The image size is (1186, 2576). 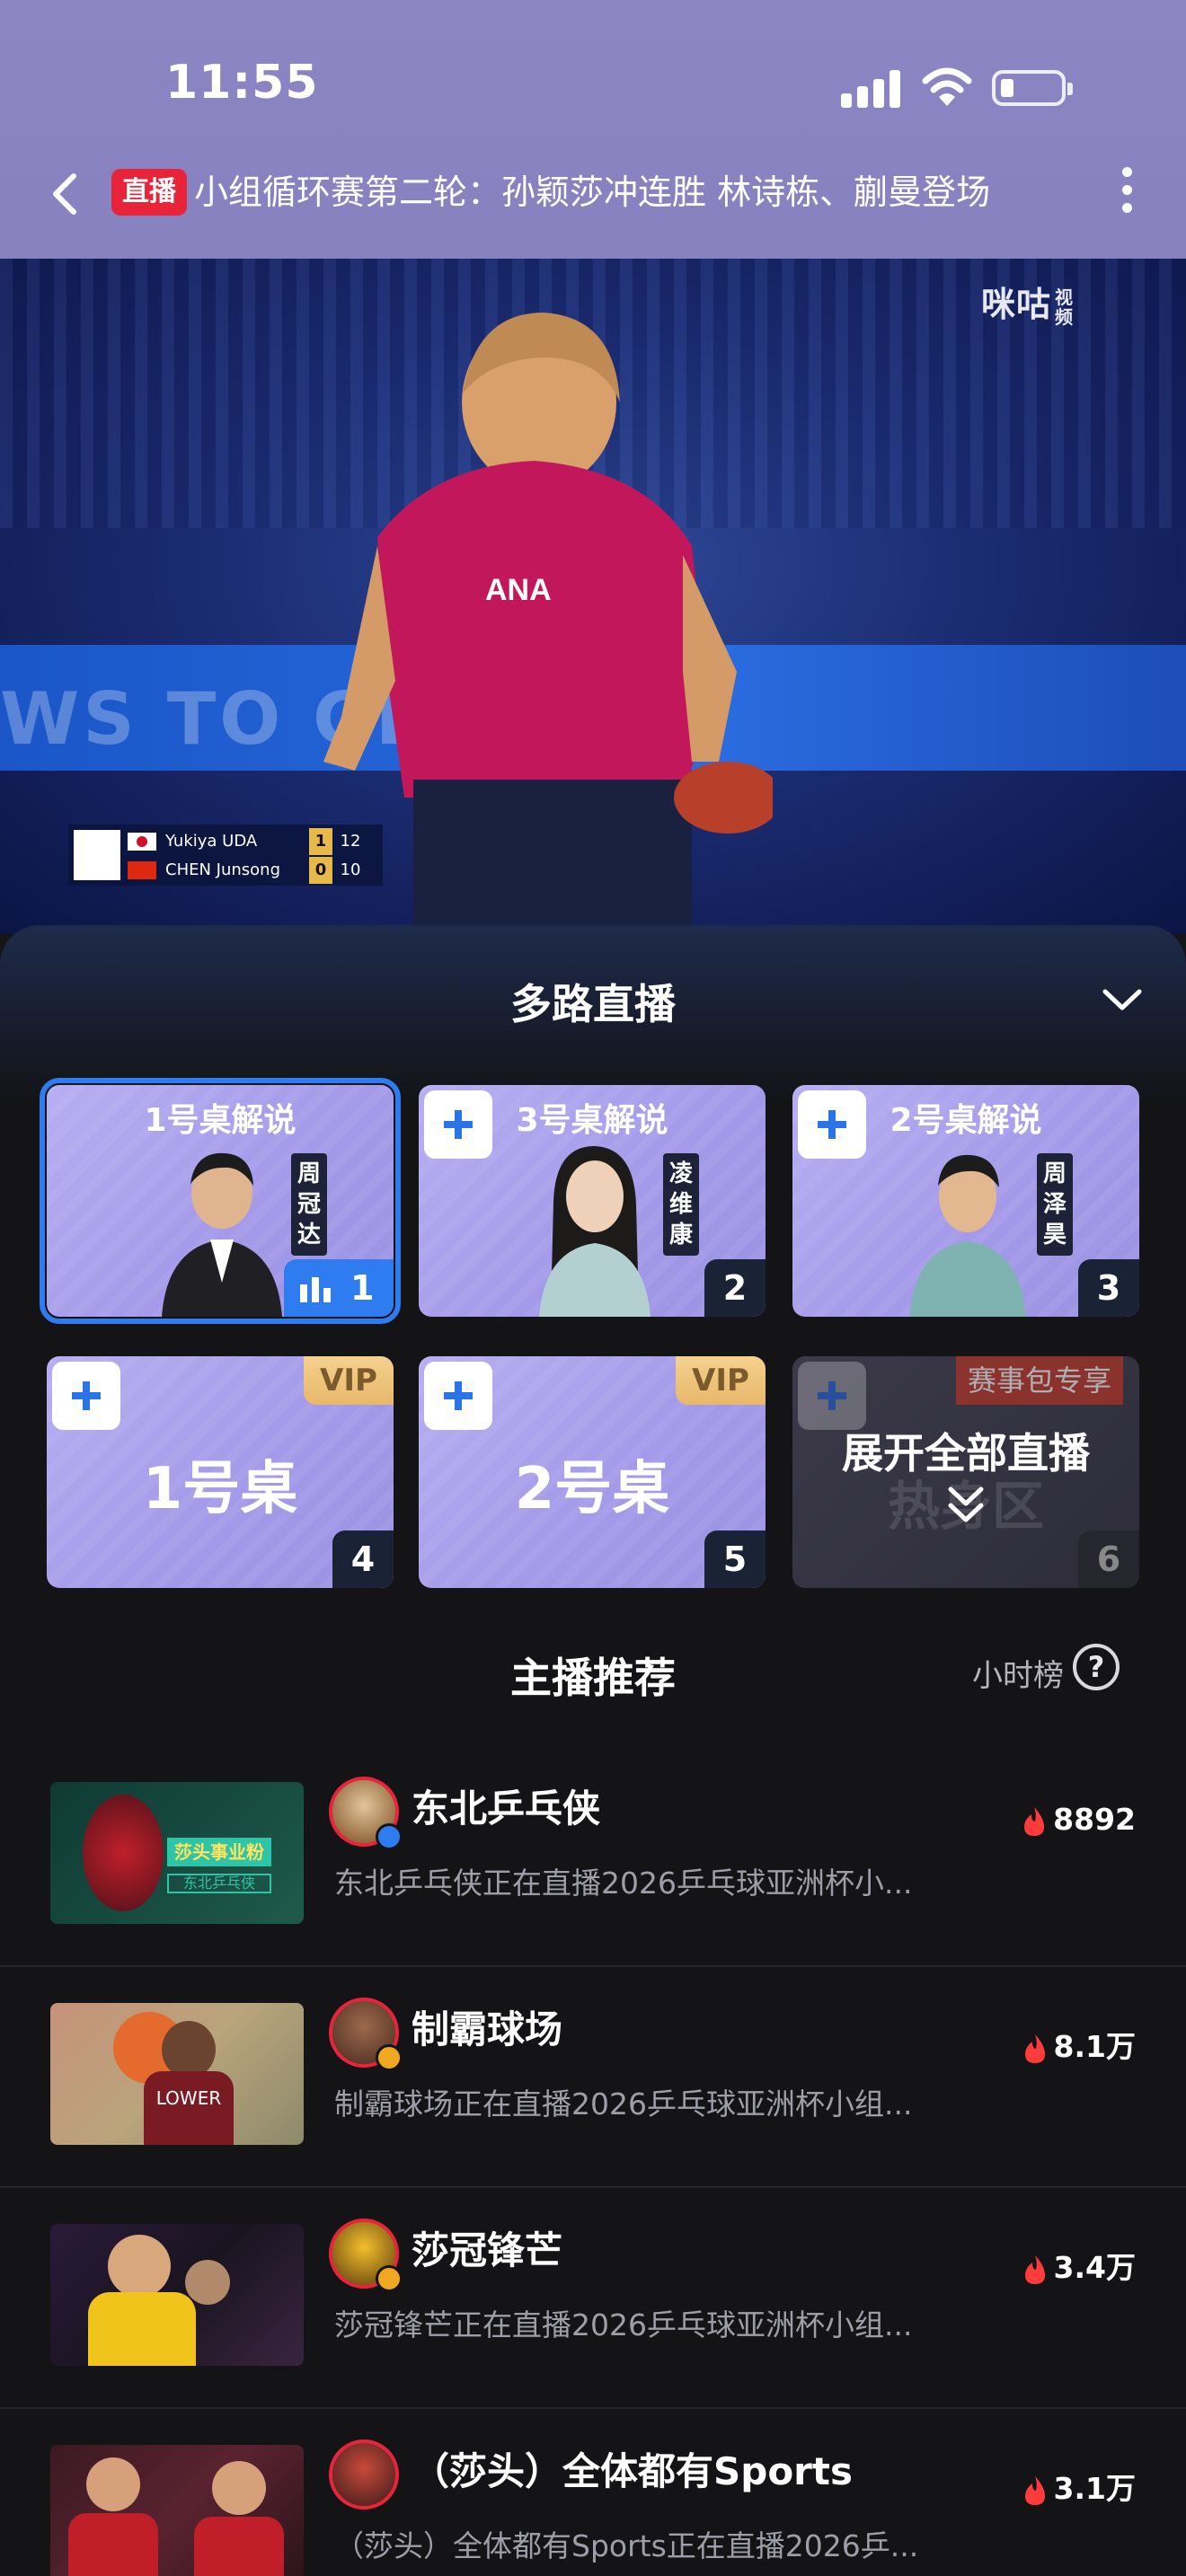 I want to click on tile-number: 3, so click(x=1108, y=1288).